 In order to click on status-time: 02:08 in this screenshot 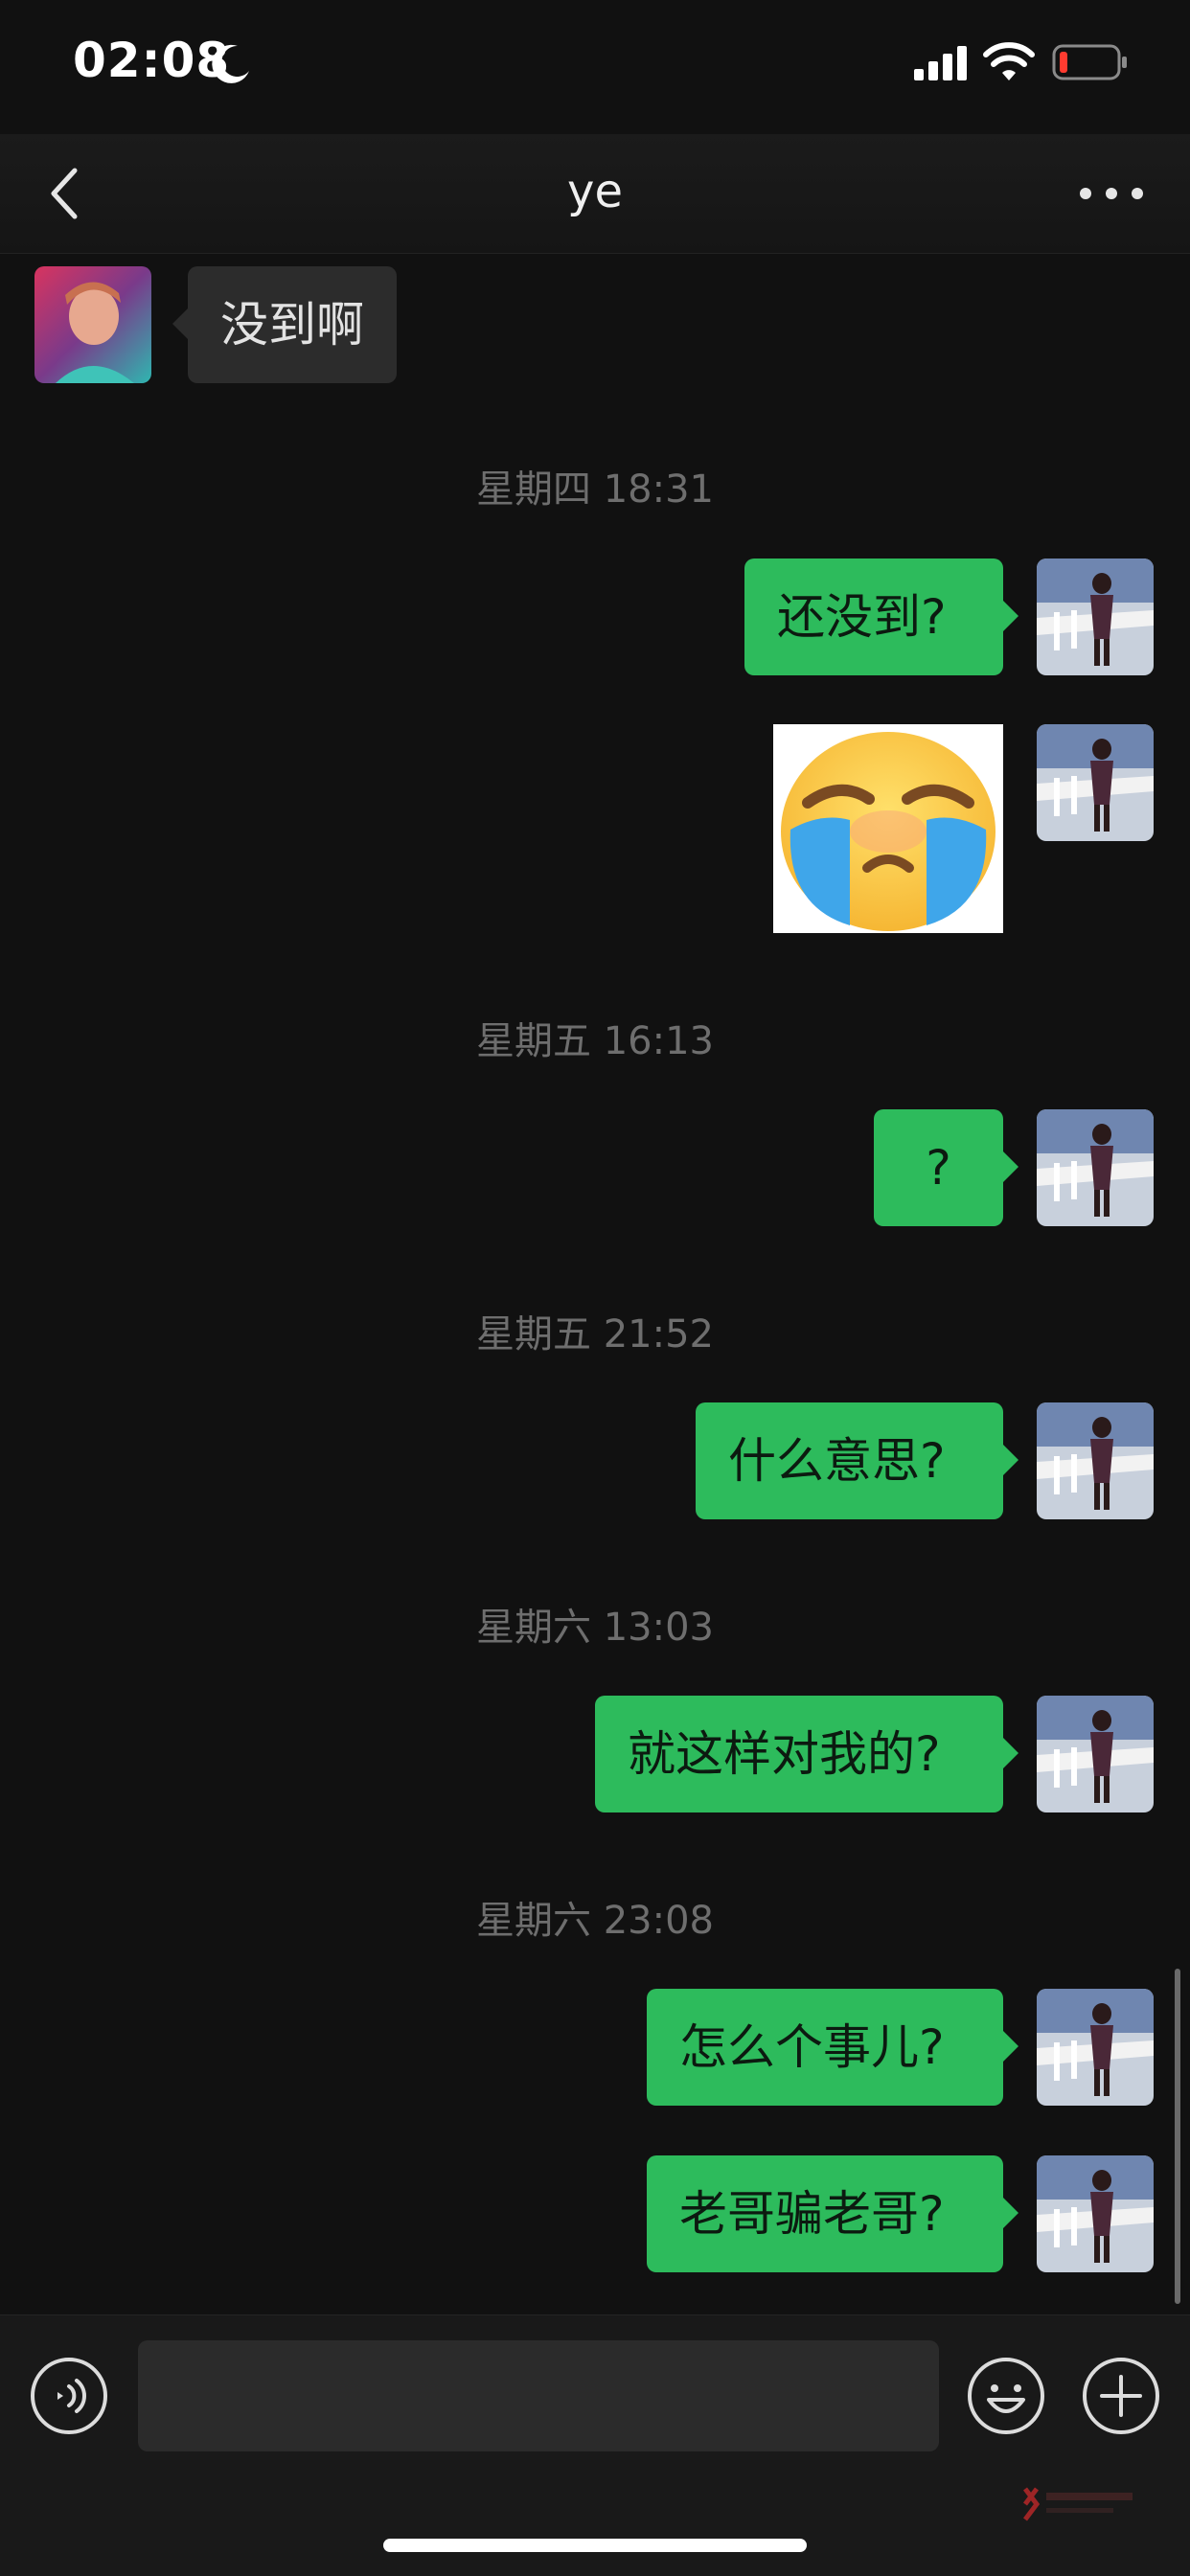, I will do `click(152, 60)`.